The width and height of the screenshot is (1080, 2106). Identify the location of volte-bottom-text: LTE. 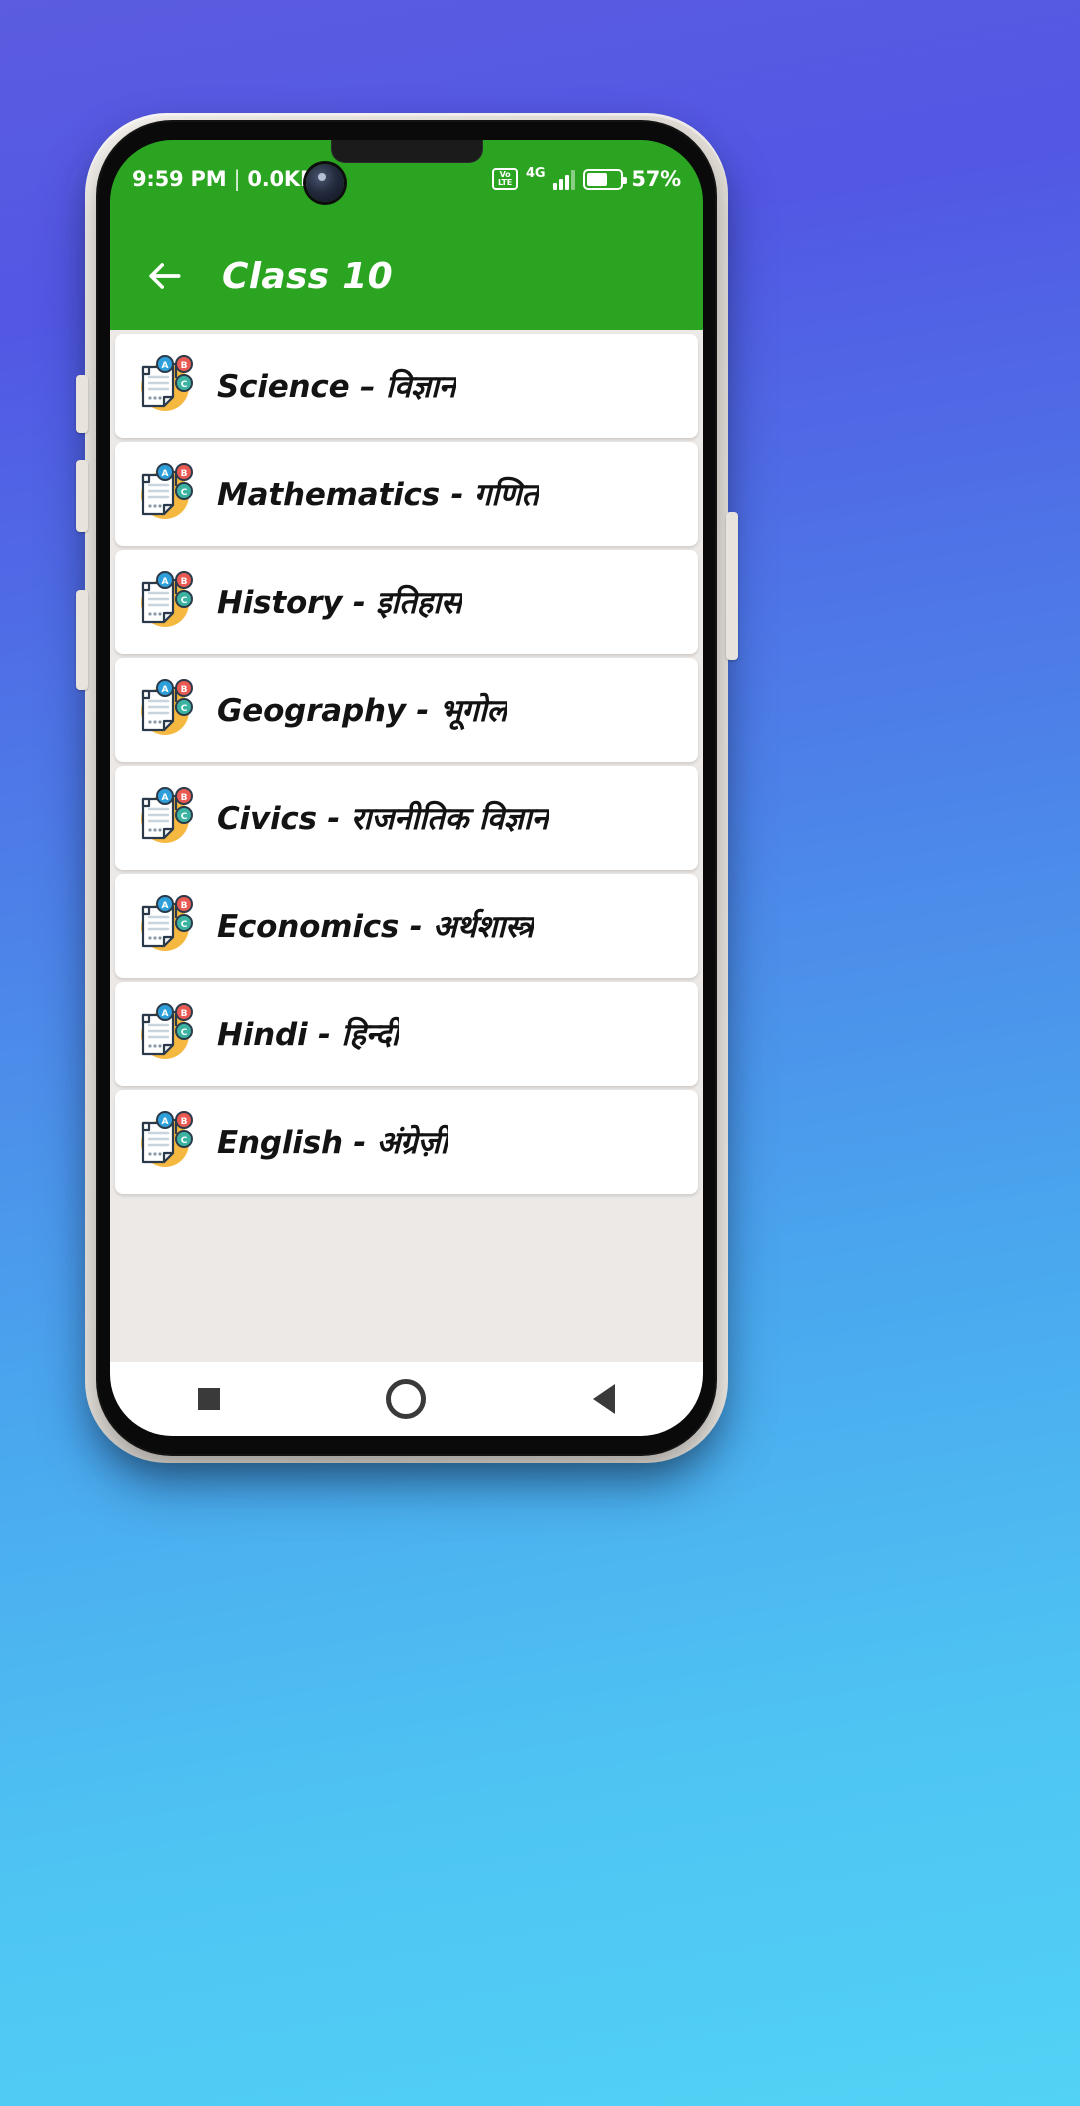
(505, 182).